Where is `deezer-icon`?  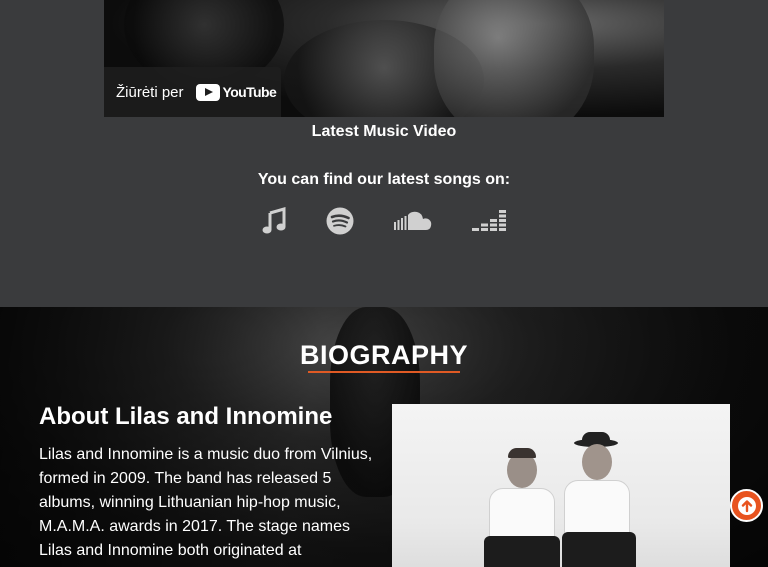
deezer-icon is located at coordinates (489, 220).